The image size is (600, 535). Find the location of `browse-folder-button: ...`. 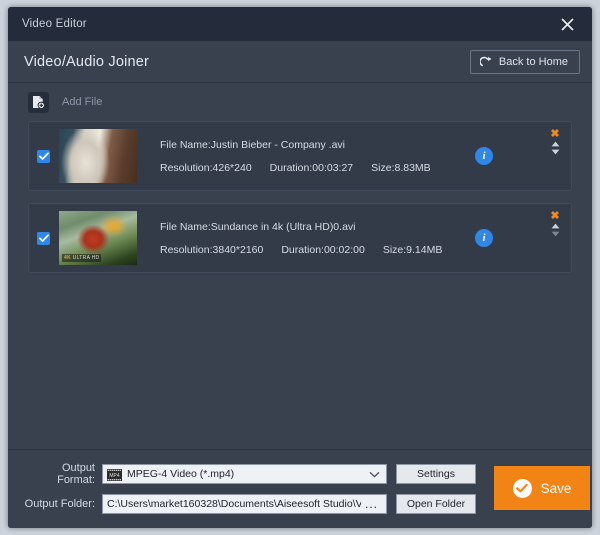

browse-folder-button: ... is located at coordinates (371, 504).